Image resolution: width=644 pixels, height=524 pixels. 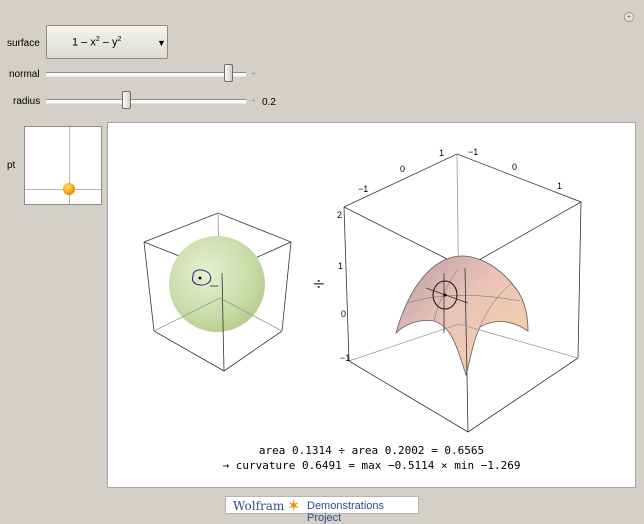 I want to click on radius-slider-thumb, so click(x=127, y=100).